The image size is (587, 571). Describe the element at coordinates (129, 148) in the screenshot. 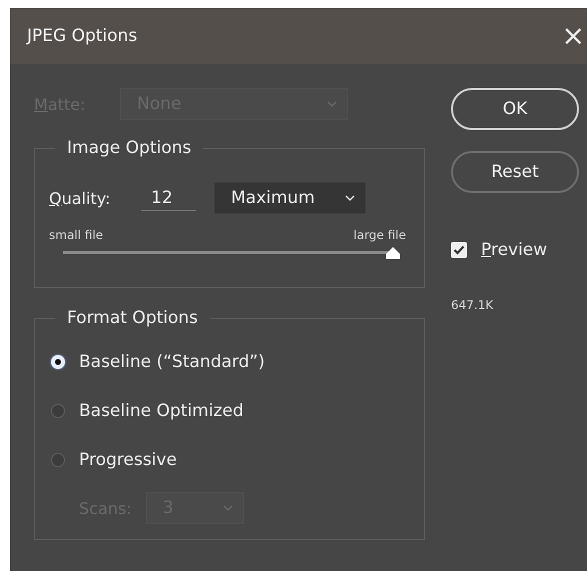

I see `group-title: Image Options` at that location.